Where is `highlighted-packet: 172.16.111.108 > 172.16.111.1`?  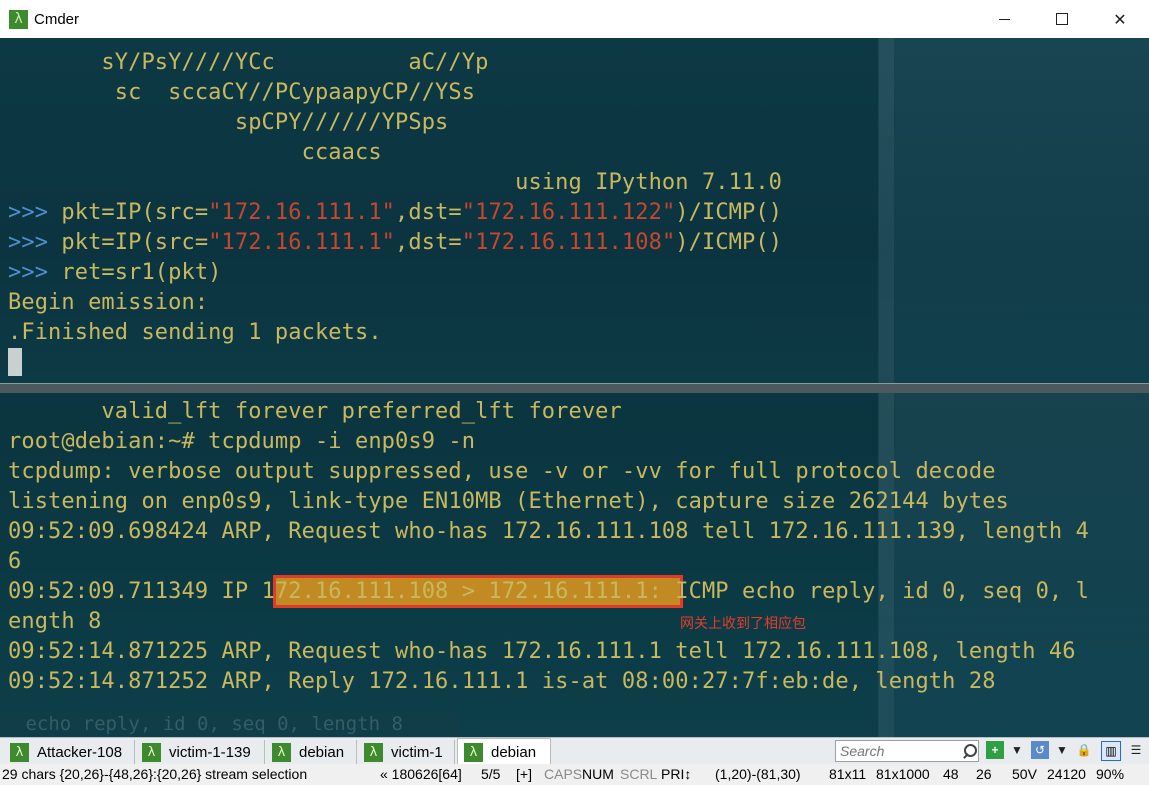 highlighted-packet: 172.16.111.108 > 172.16.111.1 is located at coordinates (455, 591).